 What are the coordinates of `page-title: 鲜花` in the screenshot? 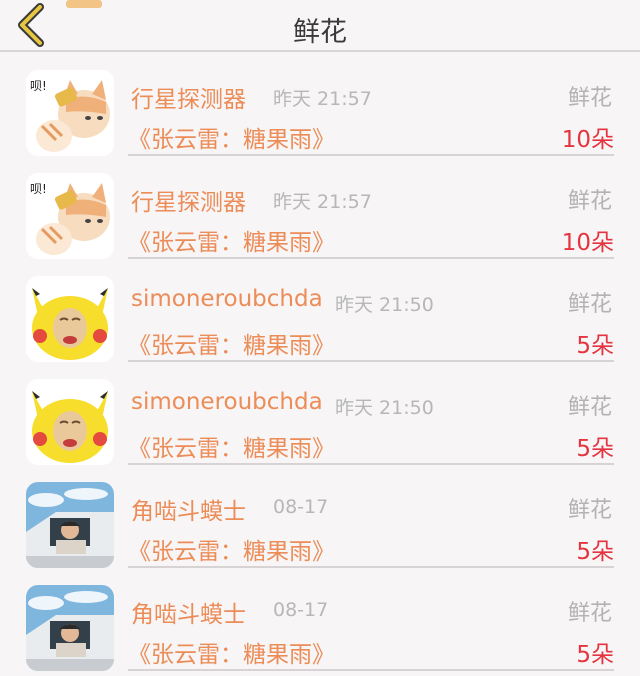 It's located at (320, 32).